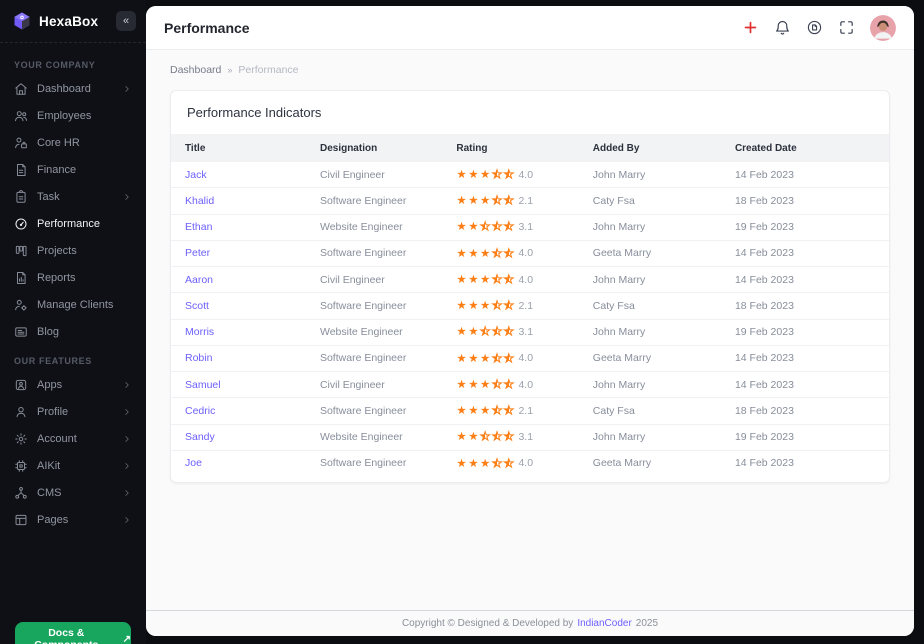 Image resolution: width=924 pixels, height=644 pixels. I want to click on sidebar-item-profile: Profile, so click(73, 411).